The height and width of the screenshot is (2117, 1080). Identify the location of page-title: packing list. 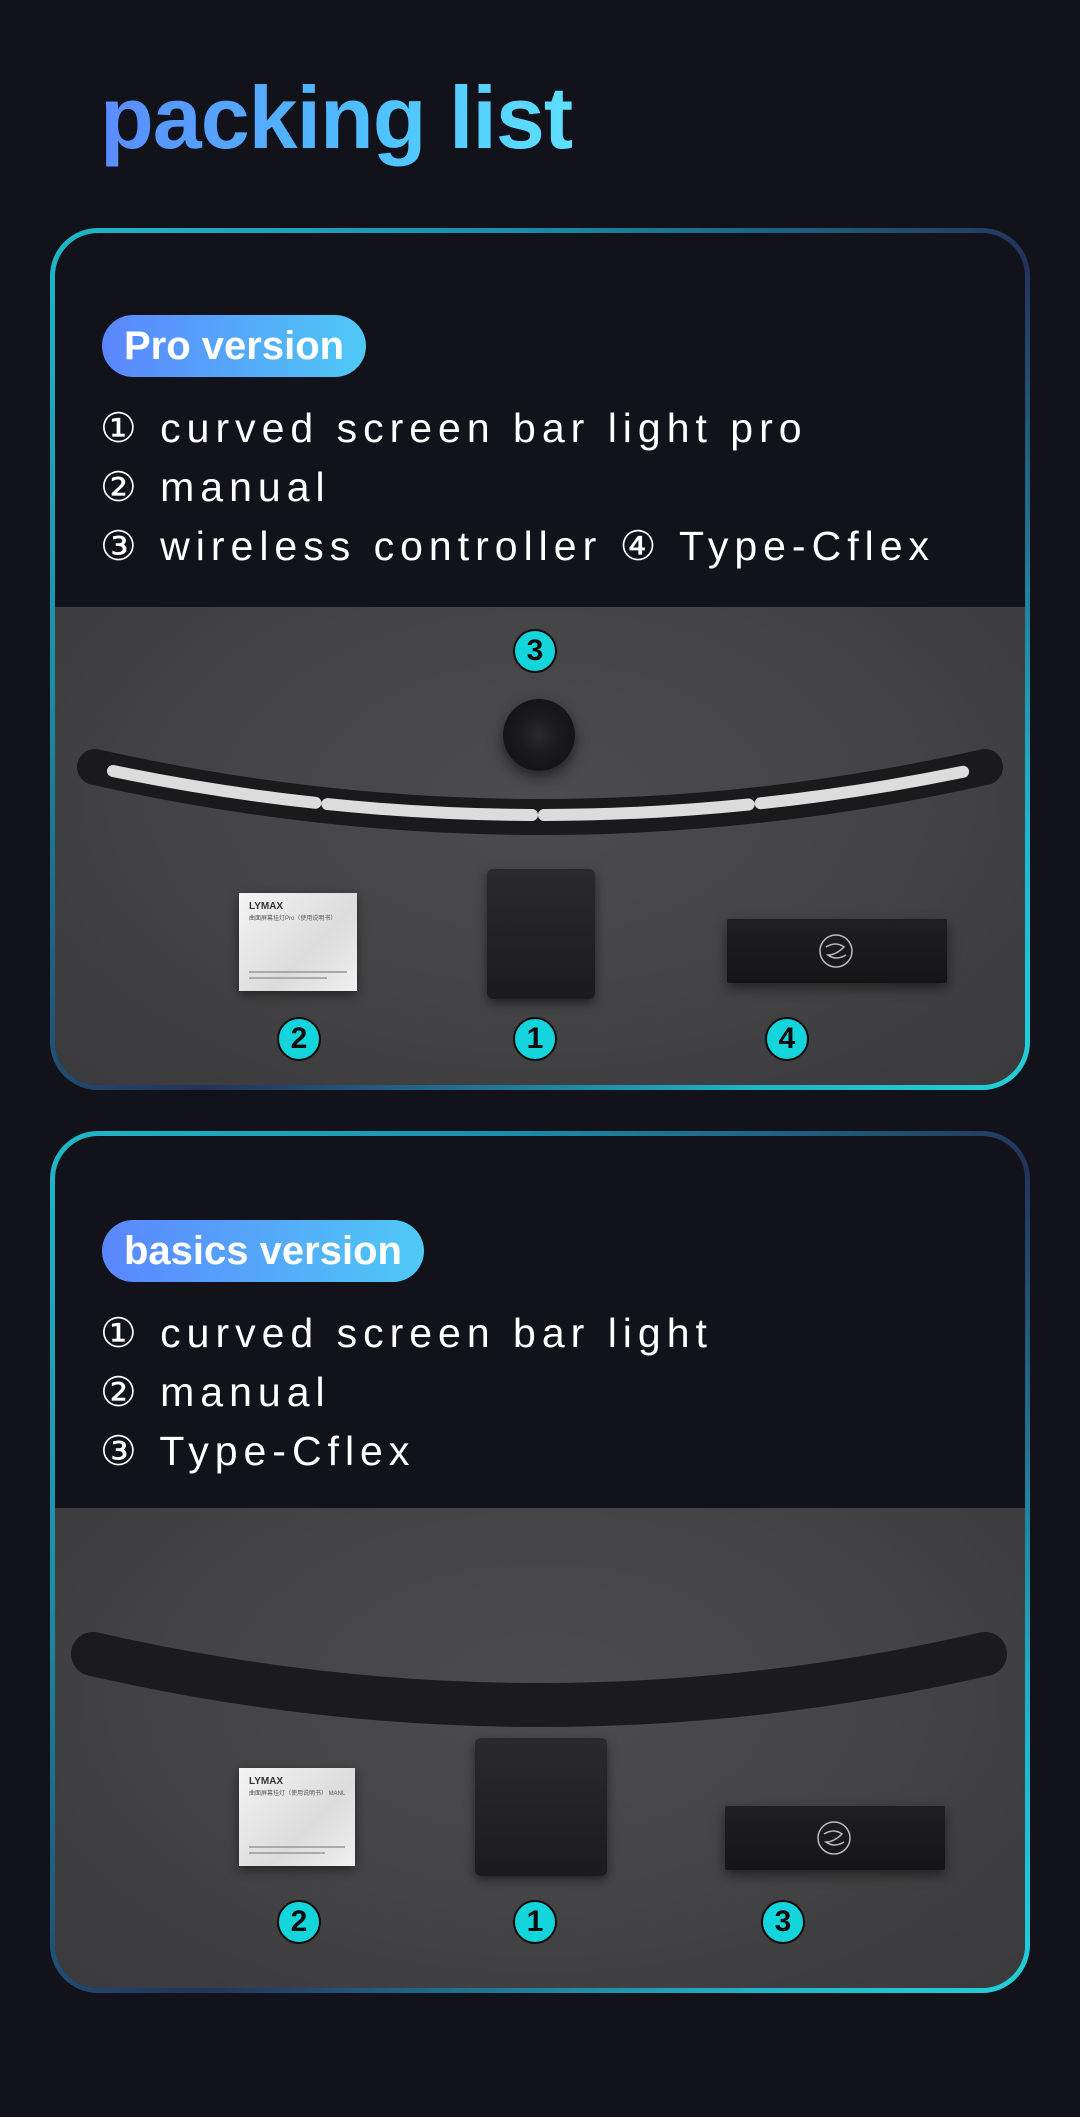
(336, 117).